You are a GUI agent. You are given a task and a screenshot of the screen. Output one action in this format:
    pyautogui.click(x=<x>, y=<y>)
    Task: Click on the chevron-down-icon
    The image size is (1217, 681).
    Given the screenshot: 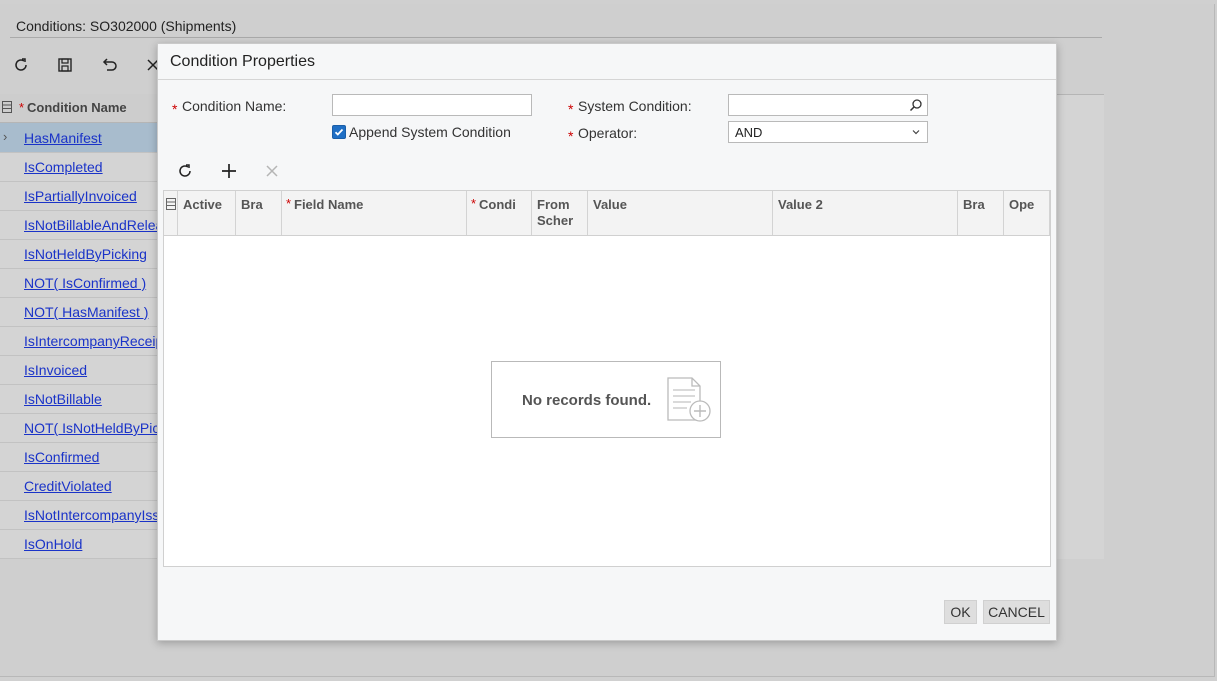 What is the action you would take?
    pyautogui.click(x=916, y=132)
    